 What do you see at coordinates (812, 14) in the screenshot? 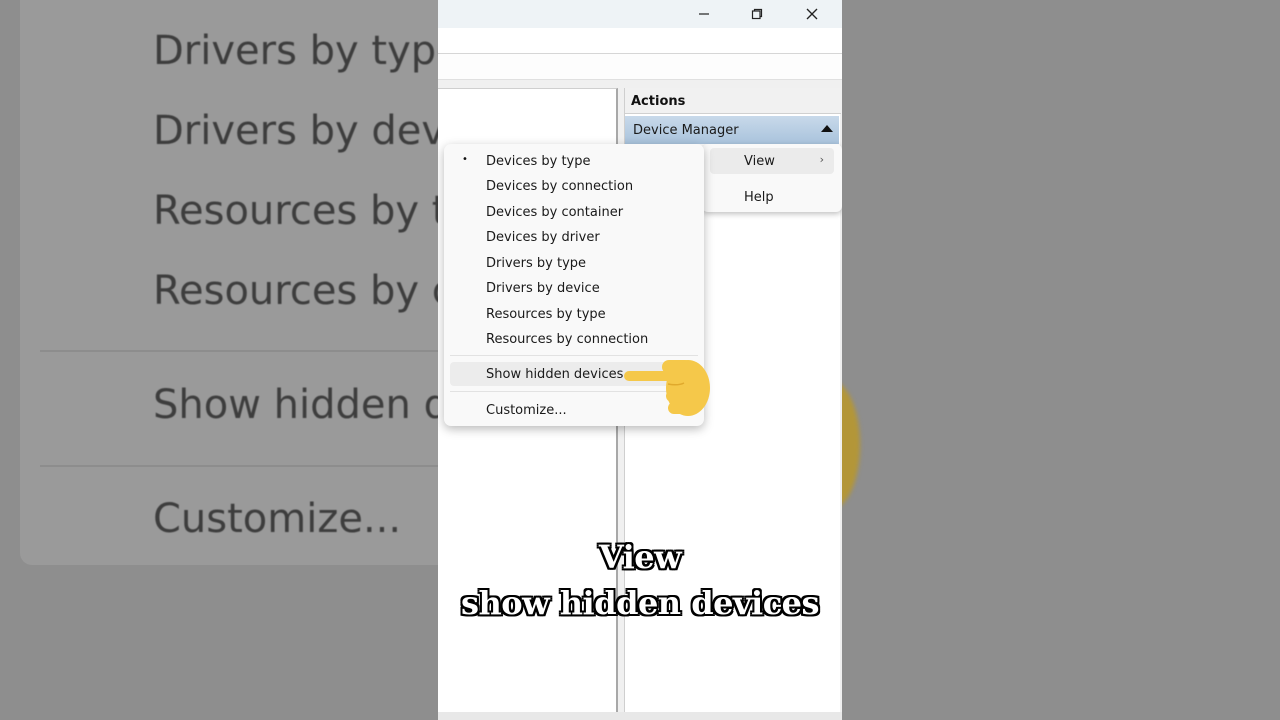
I see `close-icon` at bounding box center [812, 14].